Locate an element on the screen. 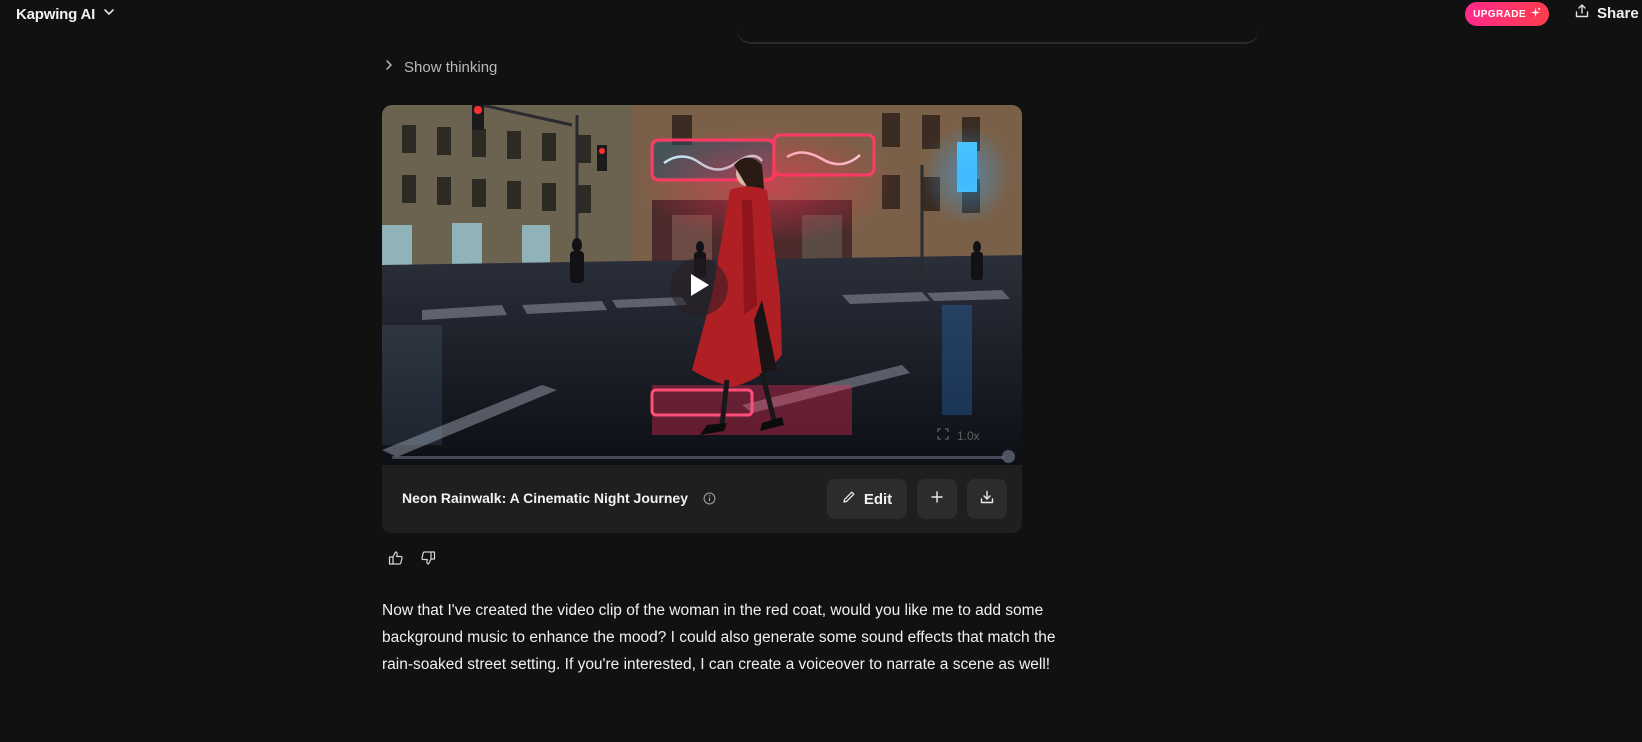 The width and height of the screenshot is (1642, 742). show-thinking-toggle: Show thinking is located at coordinates (440, 67).